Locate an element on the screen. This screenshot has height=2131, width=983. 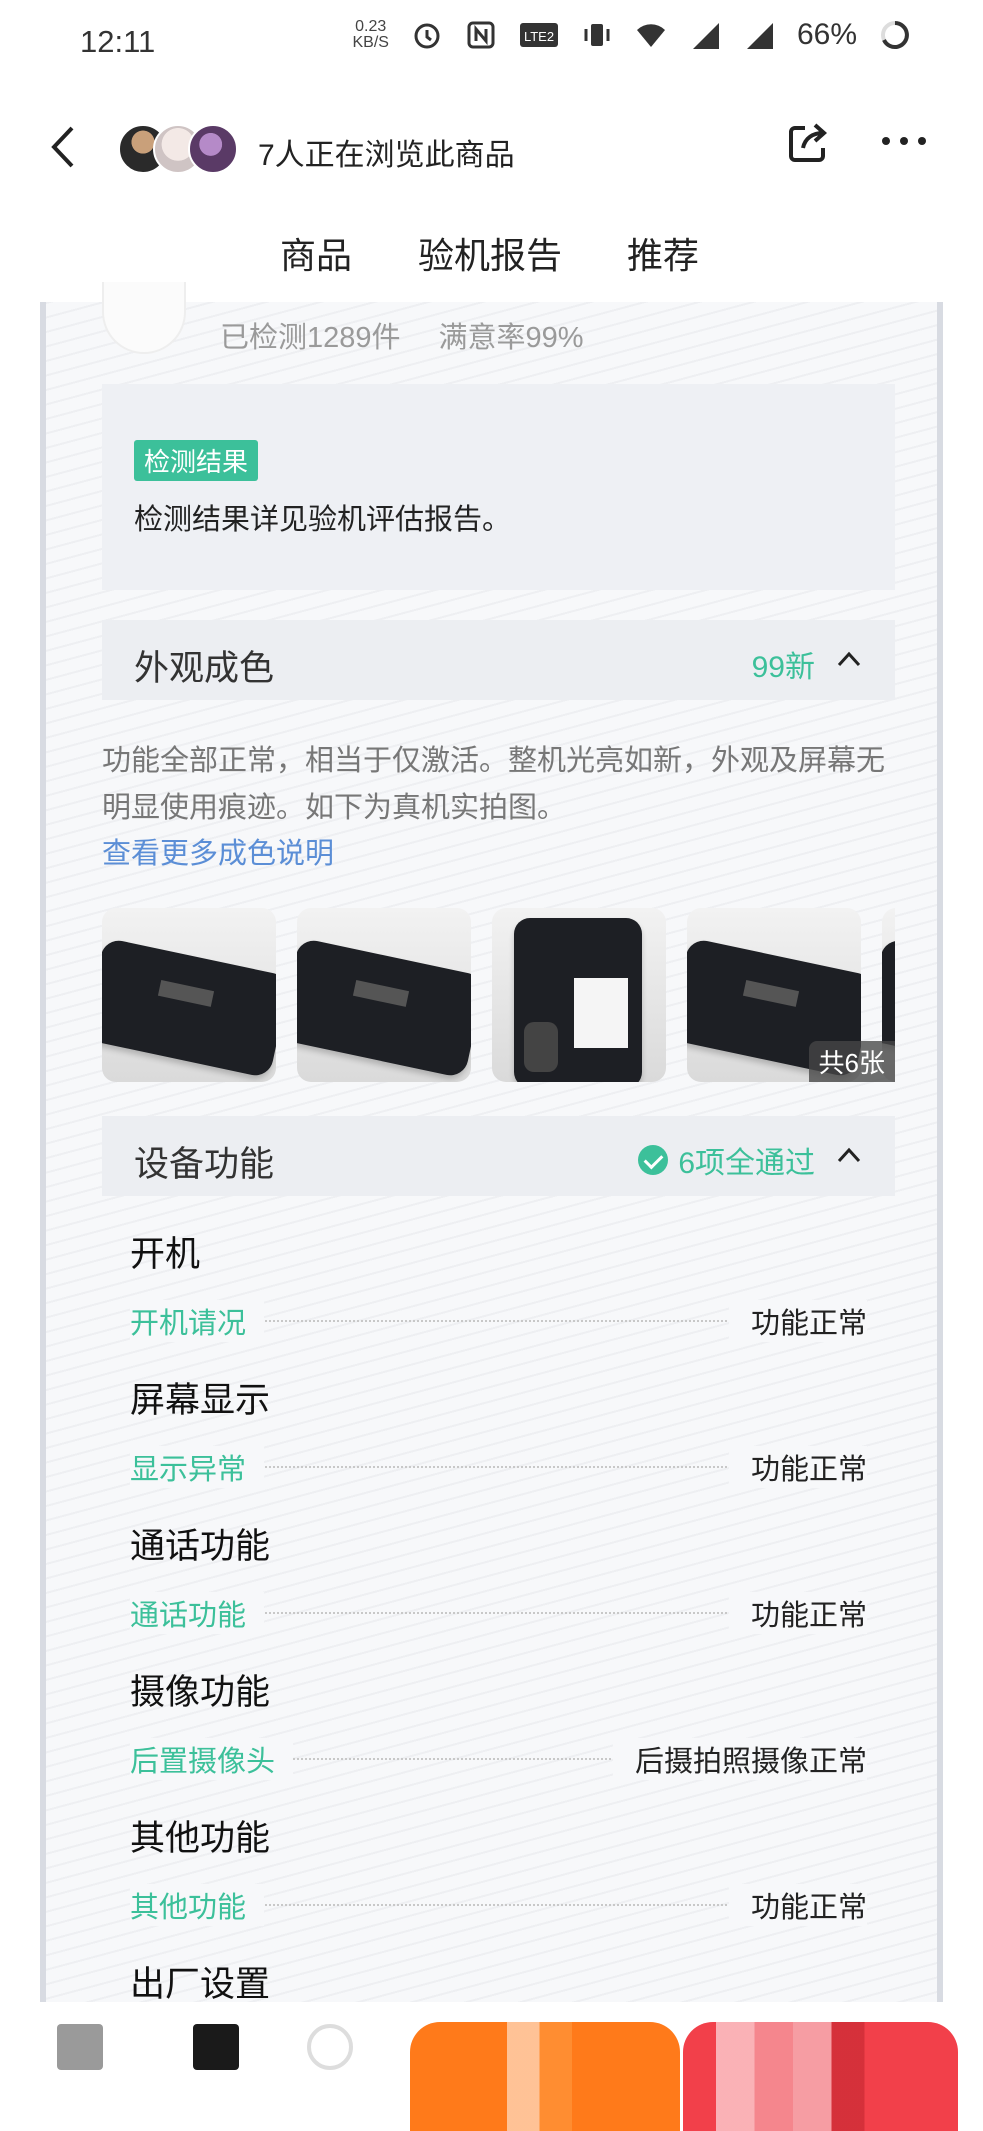
favorite-icon is located at coordinates (216, 2047).